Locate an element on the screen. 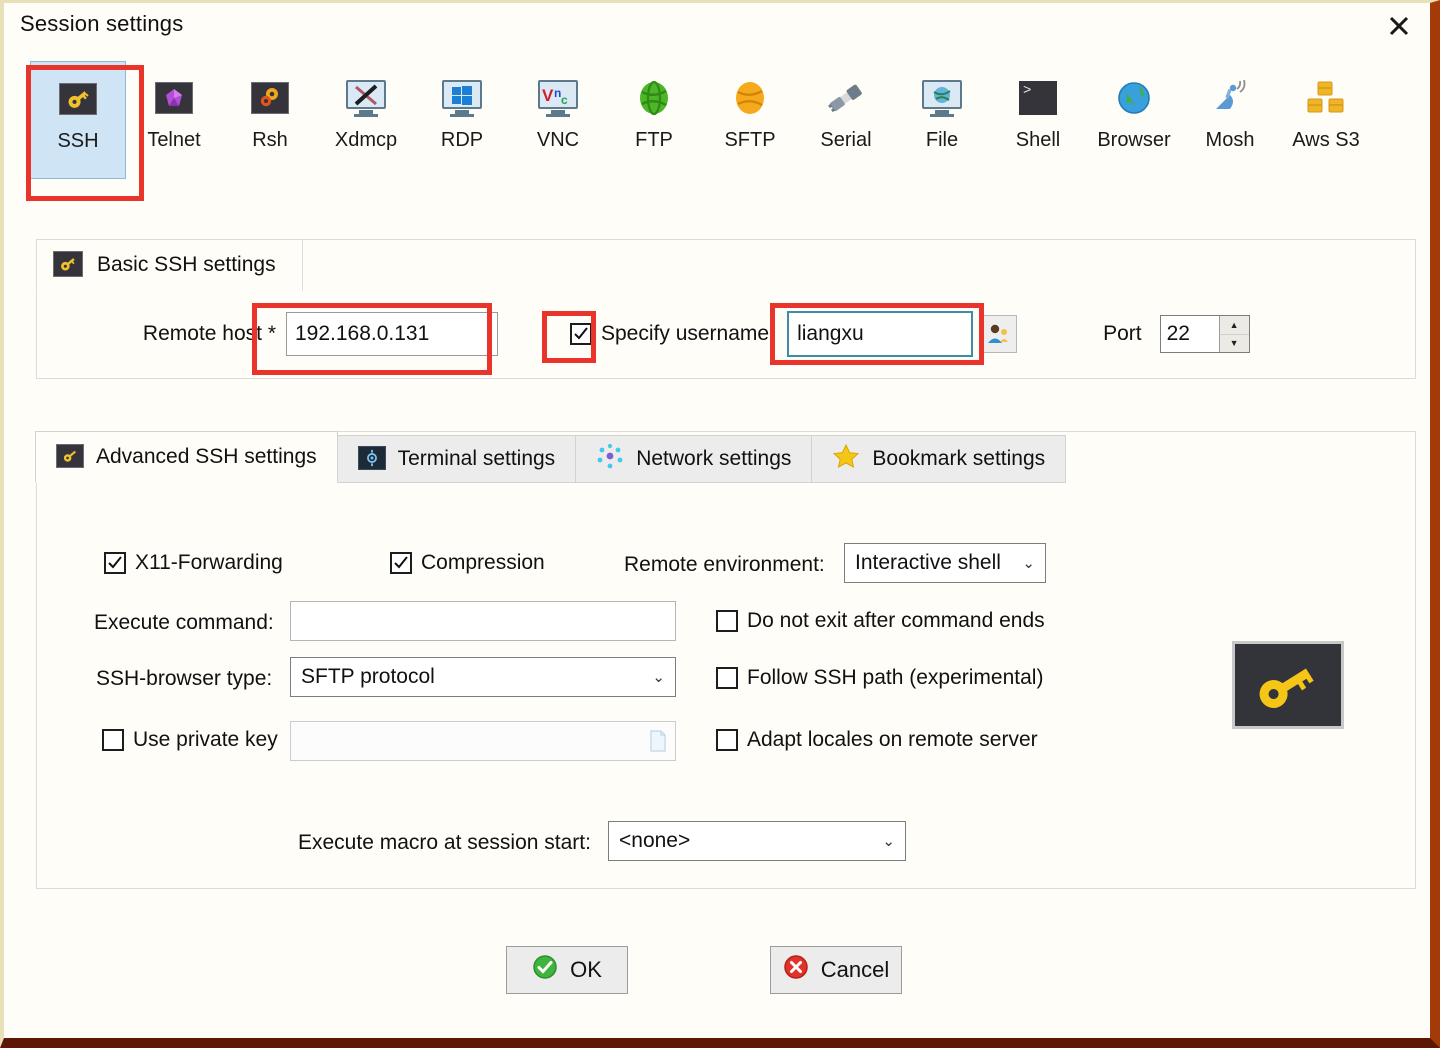 Image resolution: width=1440 pixels, height=1048 pixels. big-key-icon is located at coordinates (1288, 685).